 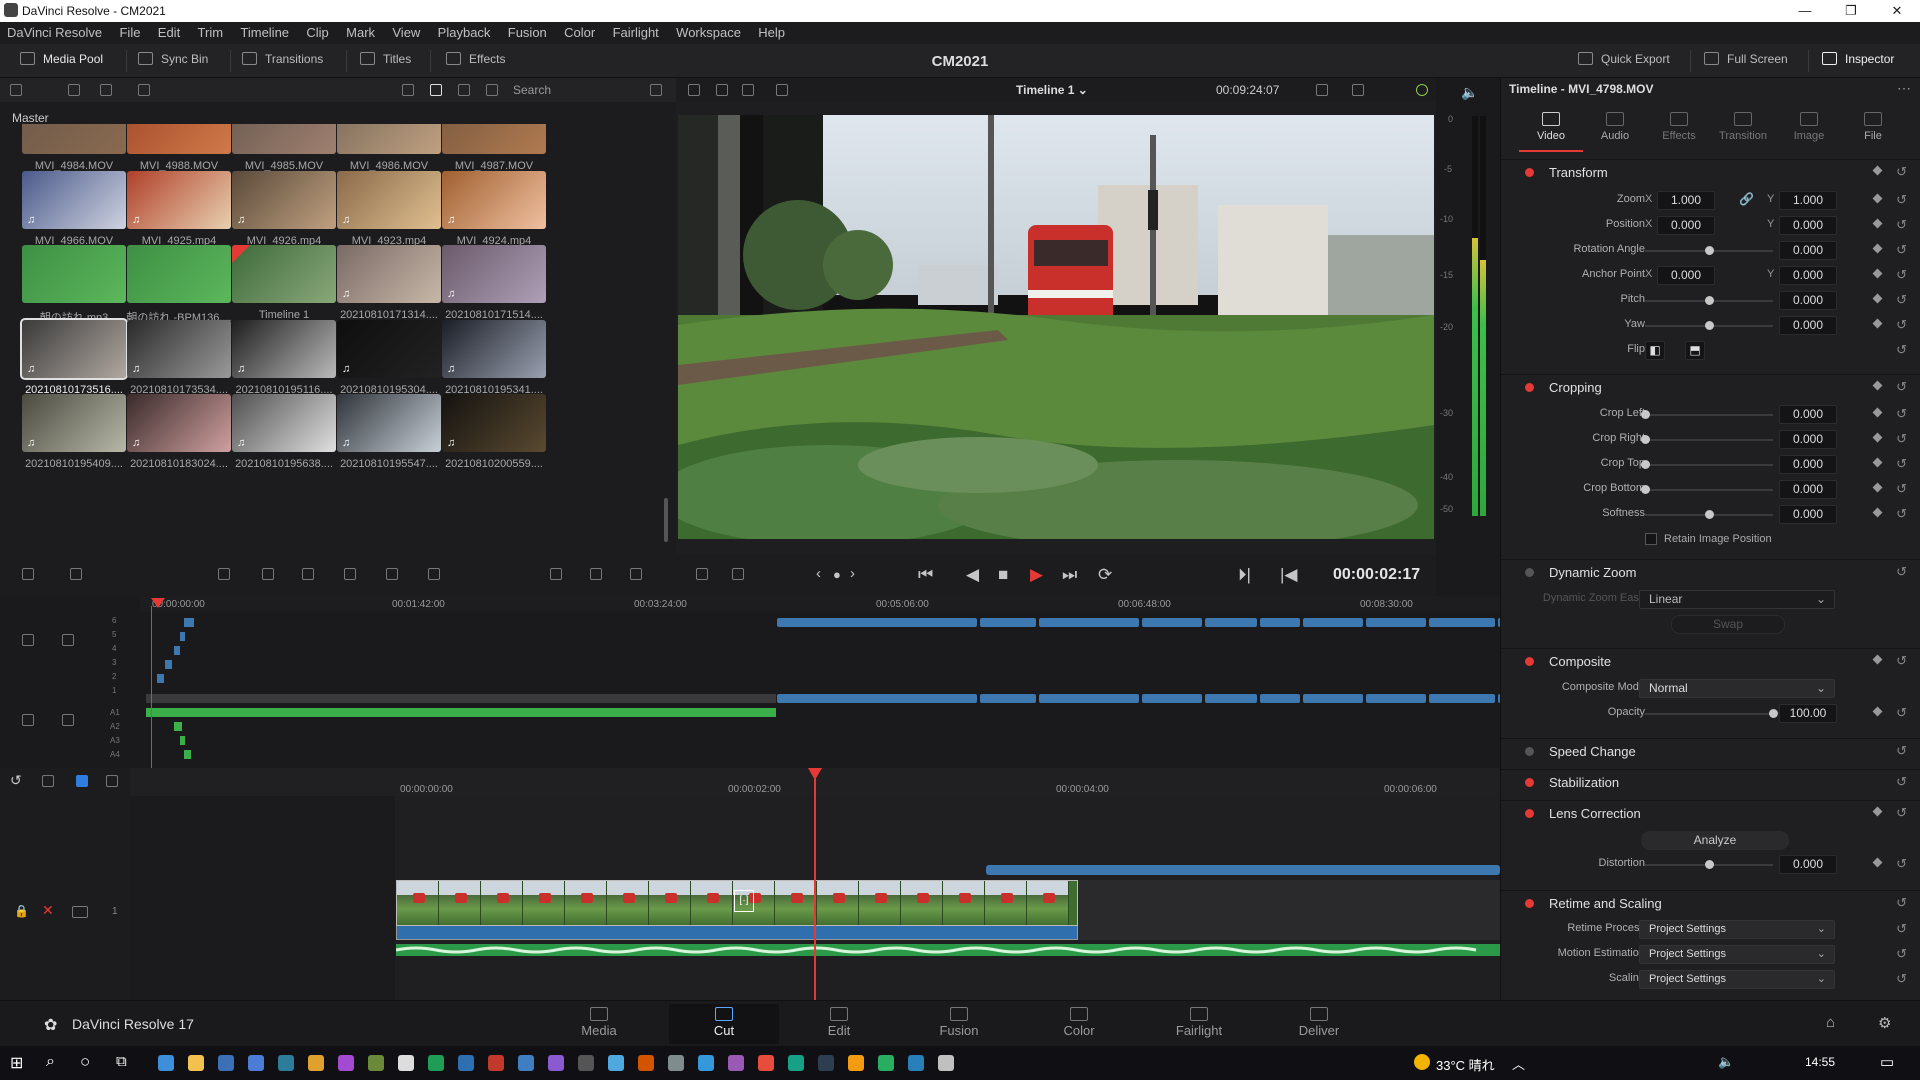 What do you see at coordinates (1469, 92) in the screenshot?
I see `speaker-icon: 🔈` at bounding box center [1469, 92].